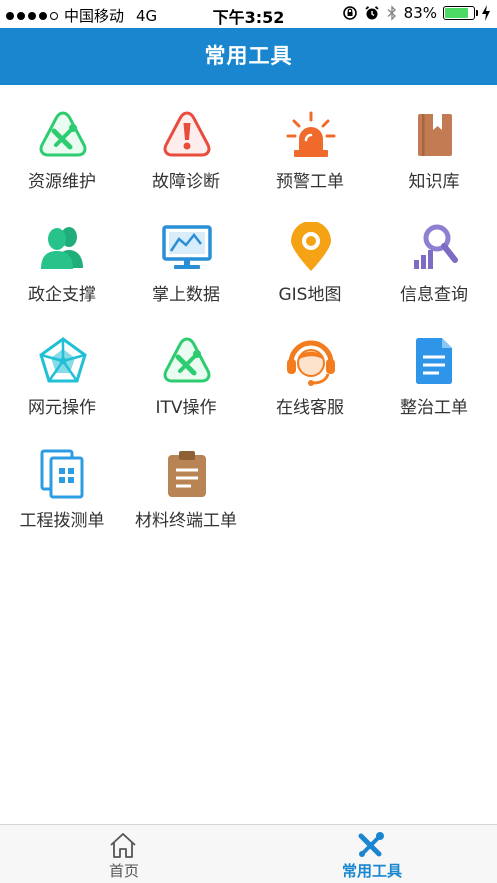 The width and height of the screenshot is (497, 883). Describe the element at coordinates (310, 408) in the screenshot. I see `tool-label: 在线客服` at that location.